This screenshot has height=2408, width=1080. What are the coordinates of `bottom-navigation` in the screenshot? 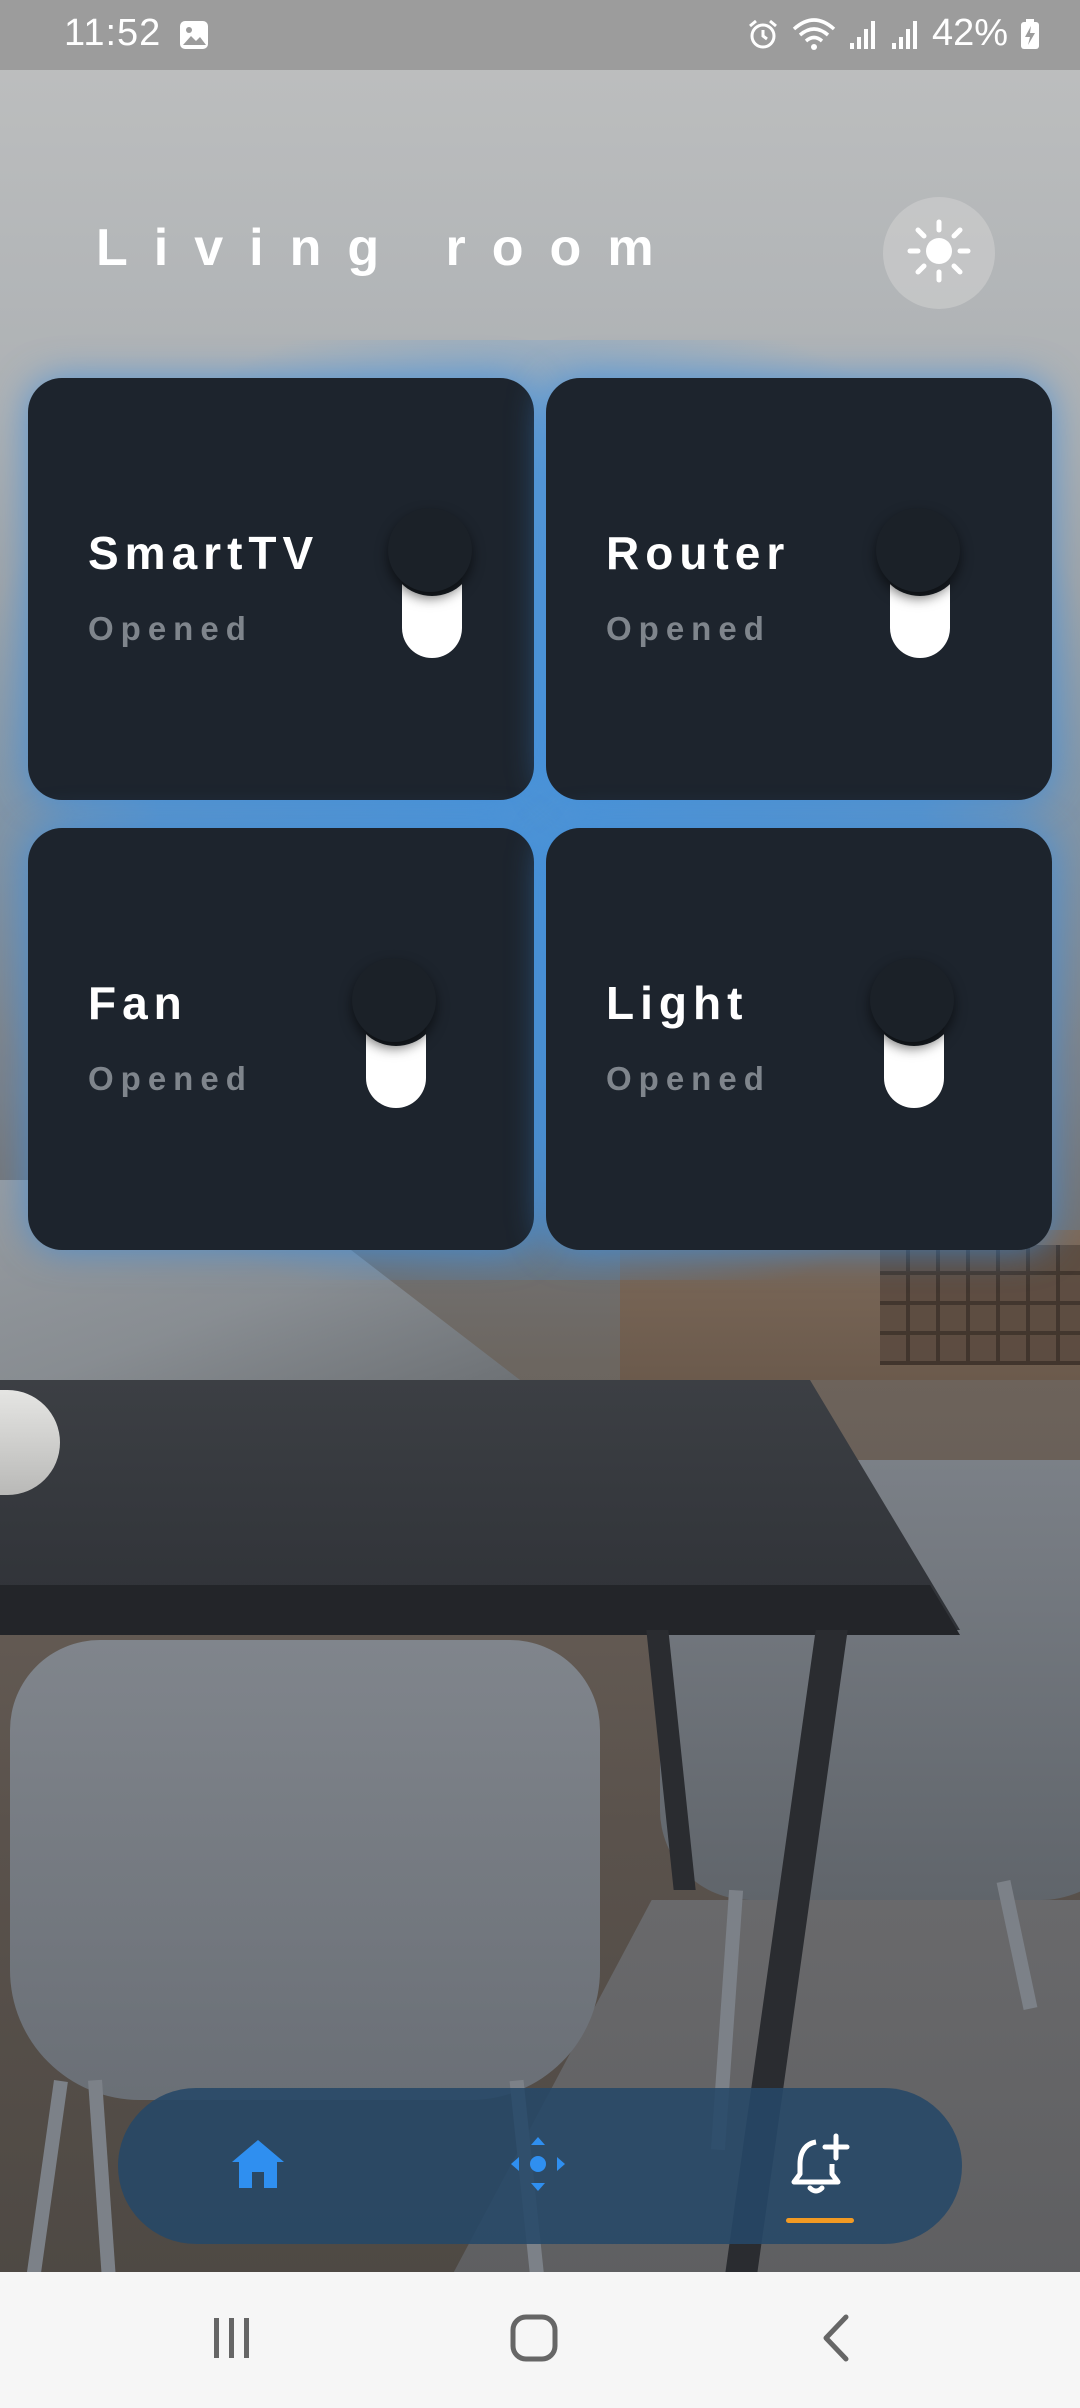 It's located at (540, 2166).